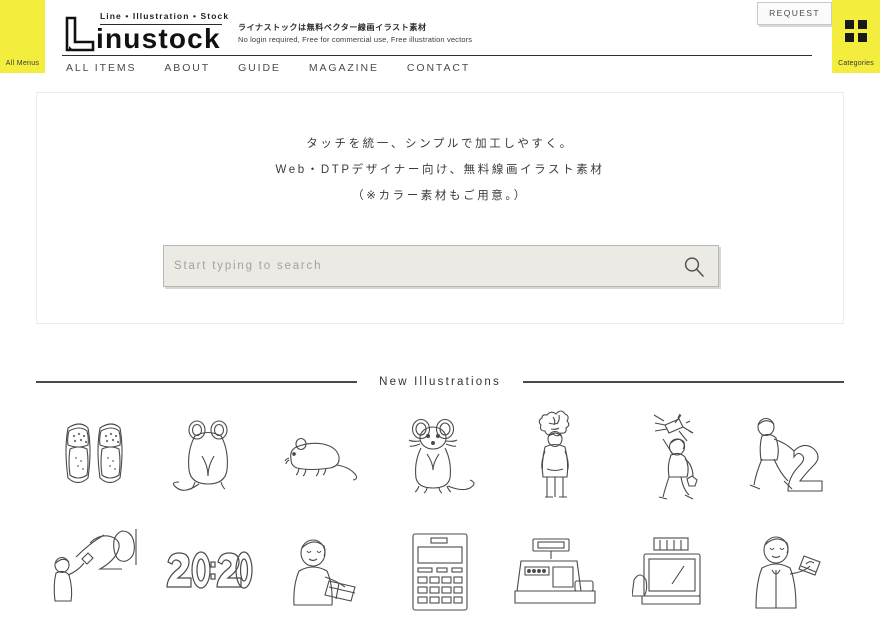  I want to click on mouse-front-view-icon, so click(441, 455).